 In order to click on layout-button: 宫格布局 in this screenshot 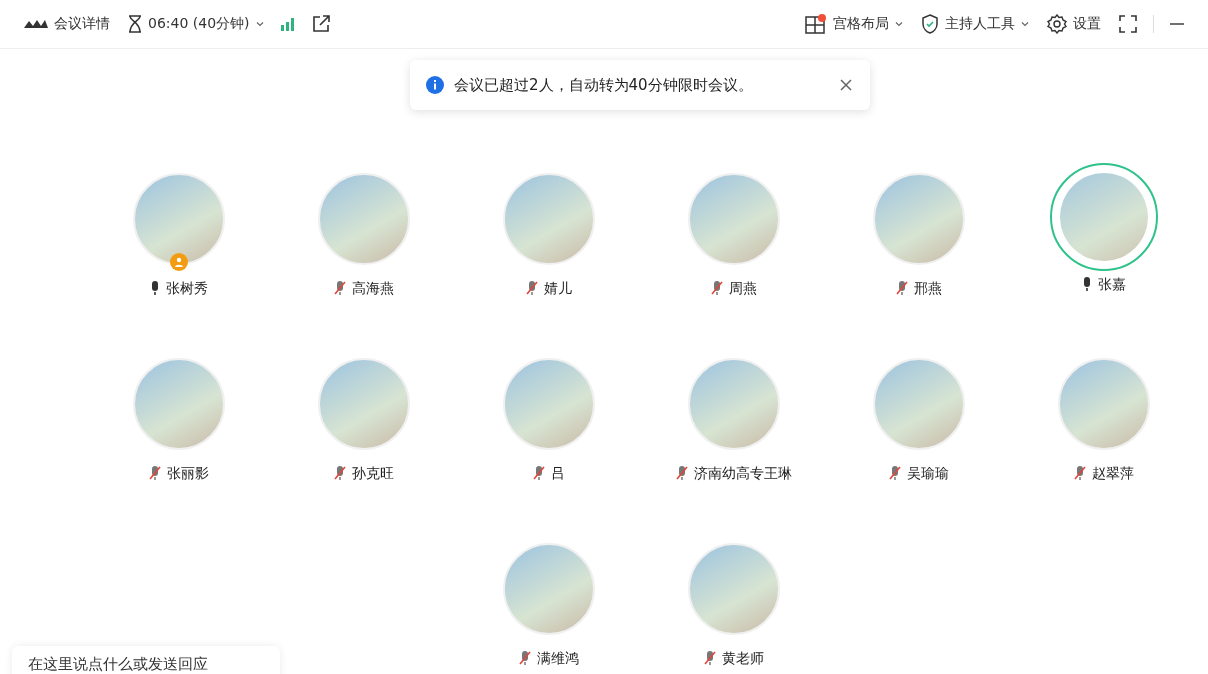, I will do `click(854, 24)`.